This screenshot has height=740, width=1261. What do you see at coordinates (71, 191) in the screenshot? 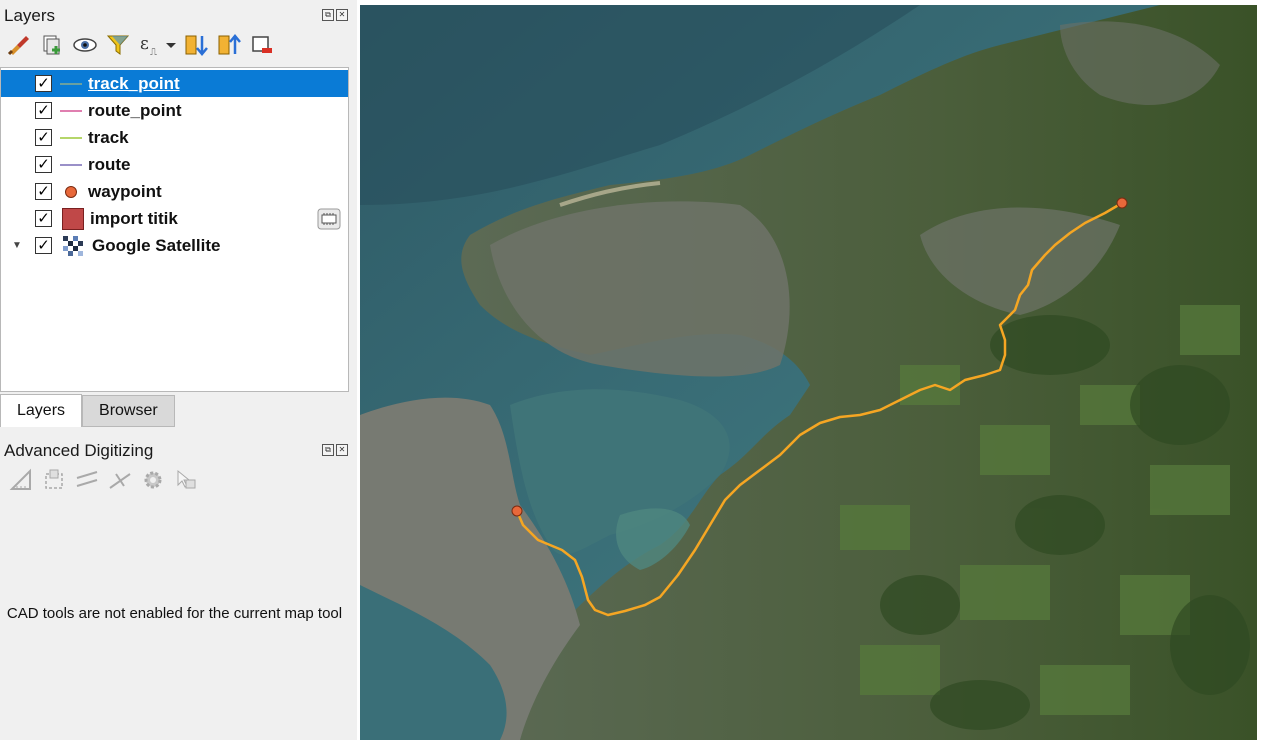
I see `point-symbol-icon` at bounding box center [71, 191].